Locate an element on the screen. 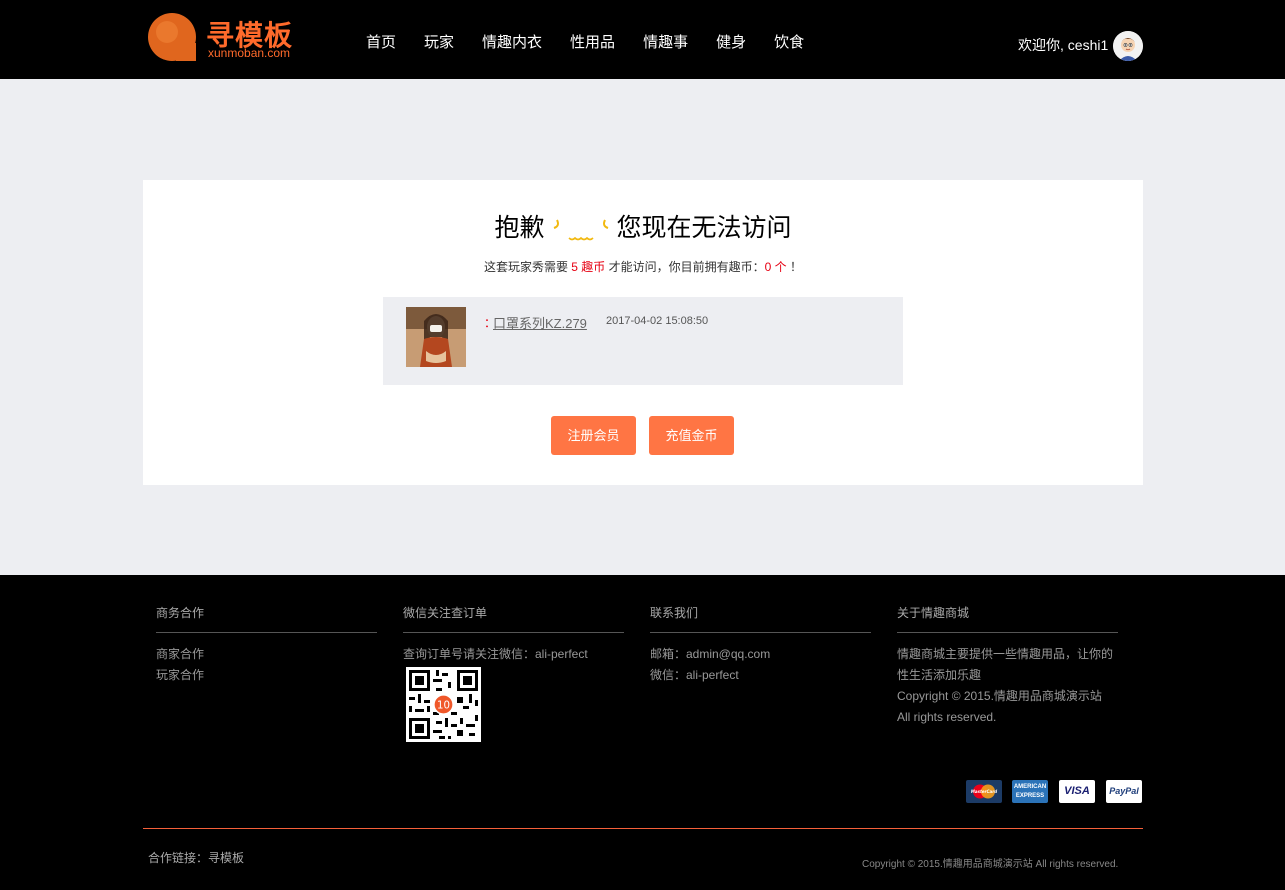 Image resolution: width=1285 pixels, height=890 pixels. page-title: 抱歉 您现在无法访问 is located at coordinates (643, 226).